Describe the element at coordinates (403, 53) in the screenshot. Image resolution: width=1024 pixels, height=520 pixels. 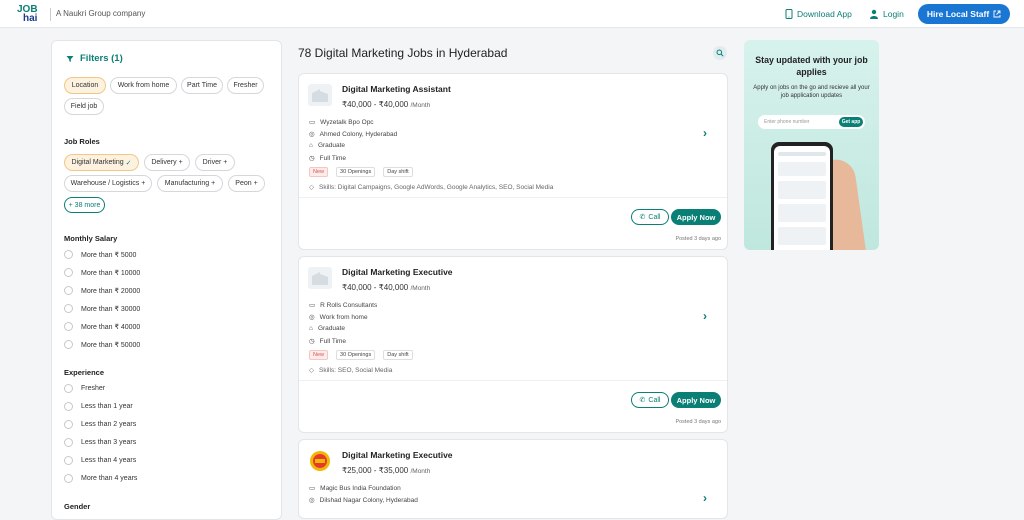
I see `results-title: 78 Digital Marketing Jobs in Hyderabad` at that location.